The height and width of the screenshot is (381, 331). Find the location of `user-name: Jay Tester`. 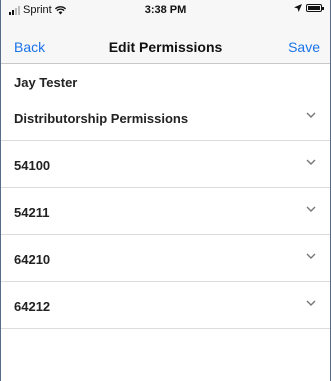

user-name: Jay Tester is located at coordinates (46, 82).